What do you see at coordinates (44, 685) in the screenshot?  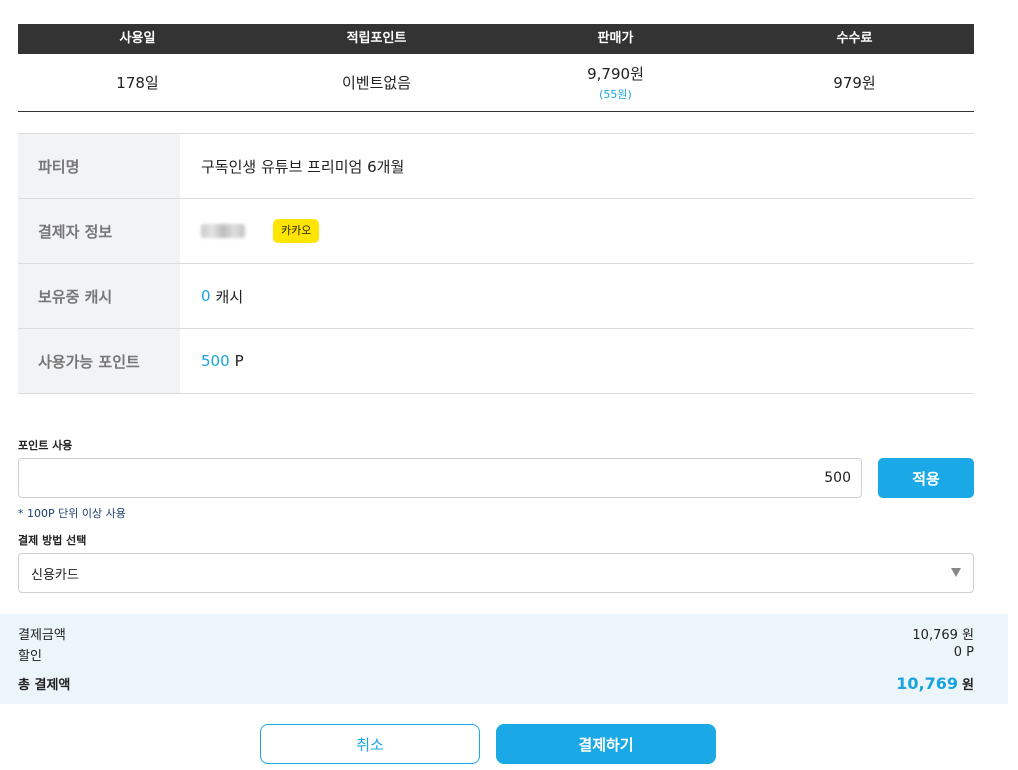 I see `total-label: 총 결제액` at bounding box center [44, 685].